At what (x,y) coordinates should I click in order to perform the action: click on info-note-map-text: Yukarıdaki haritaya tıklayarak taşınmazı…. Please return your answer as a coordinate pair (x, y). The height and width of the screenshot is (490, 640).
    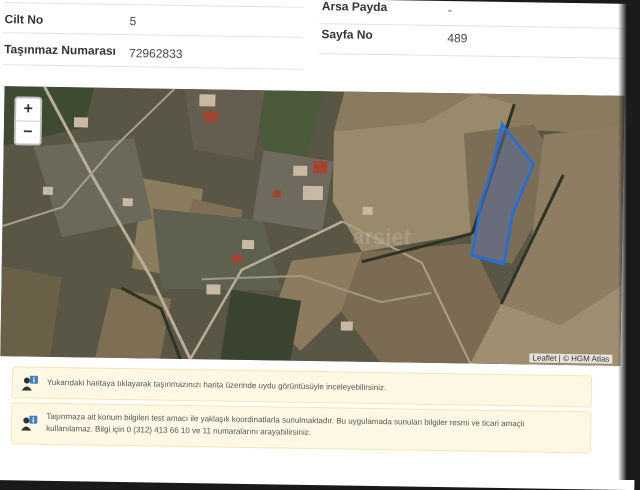
    Looking at the image, I should click on (216, 385).